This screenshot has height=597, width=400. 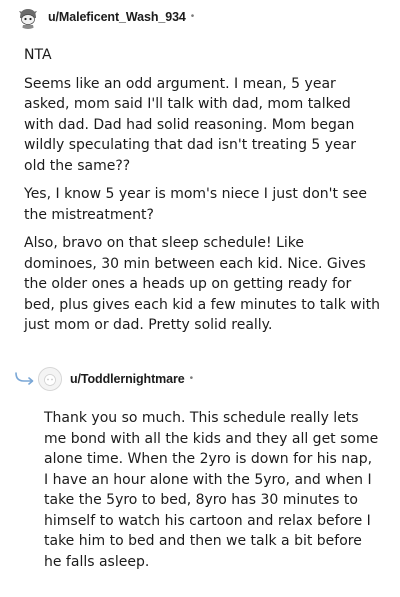 I want to click on username: u/Toddlernightmare, so click(x=127, y=379).